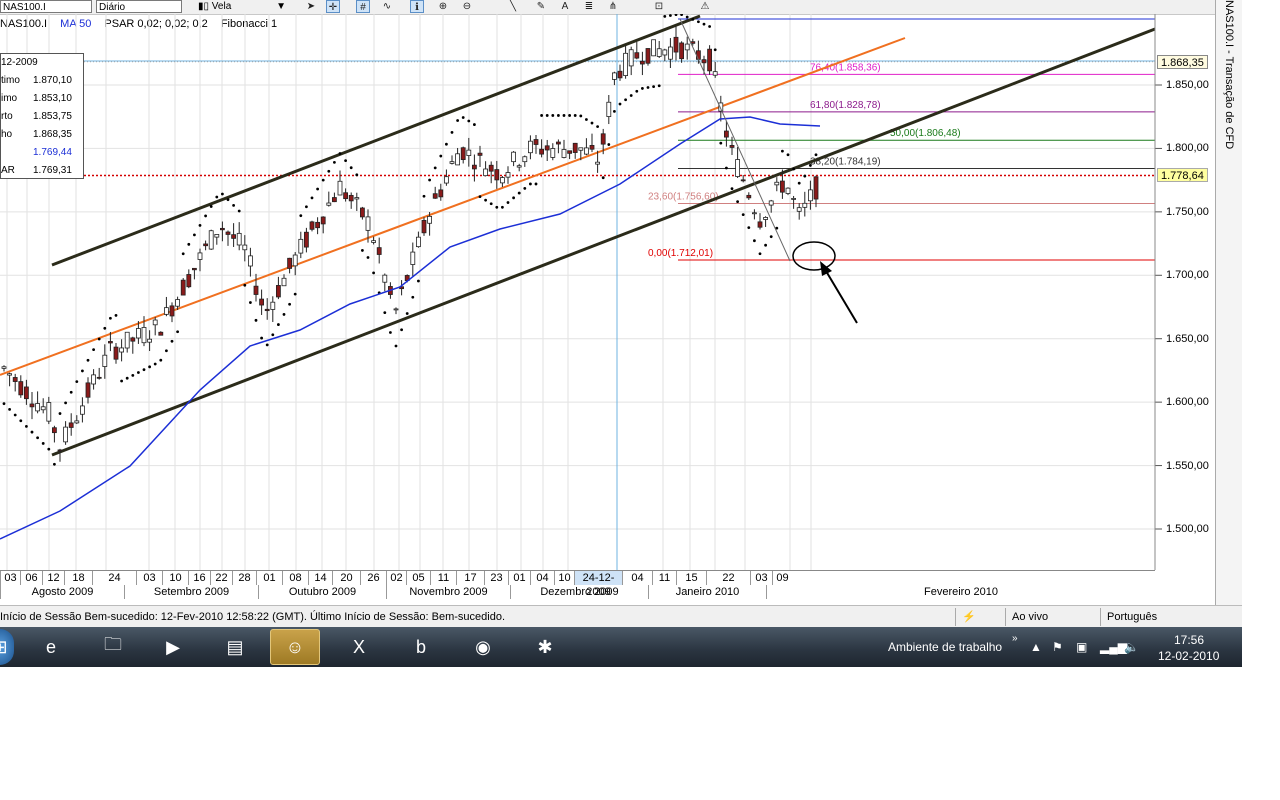  Describe the element at coordinates (1057, 647) in the screenshot. I see `flag-icon: ⚑` at that location.